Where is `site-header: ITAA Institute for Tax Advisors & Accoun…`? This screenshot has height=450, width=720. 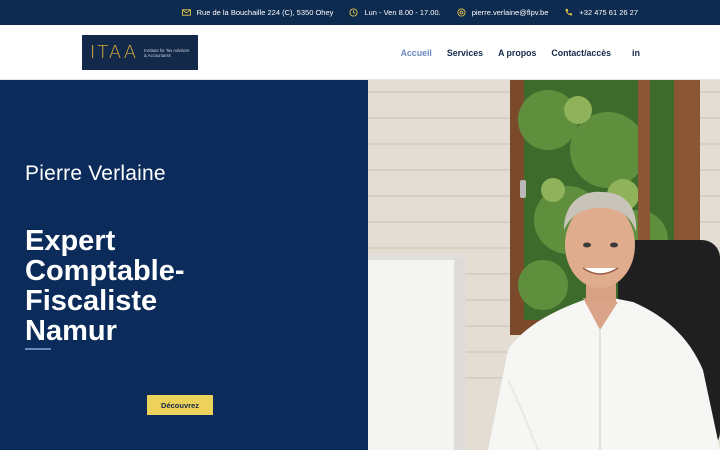
site-header: ITAA Institute for Tax Advisors & Accoun… is located at coordinates (360, 52).